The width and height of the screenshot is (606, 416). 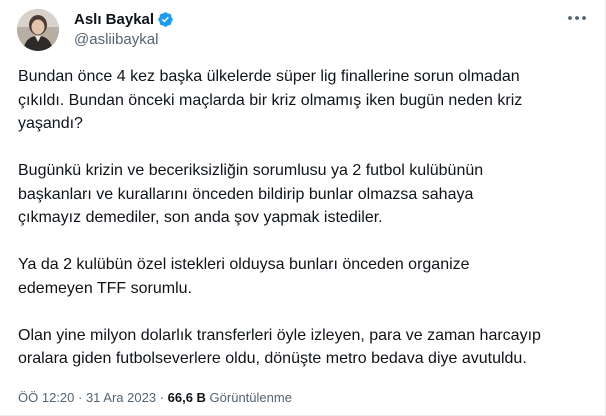 I want to click on tweet-date: 31 Ara 2023, so click(x=121, y=397).